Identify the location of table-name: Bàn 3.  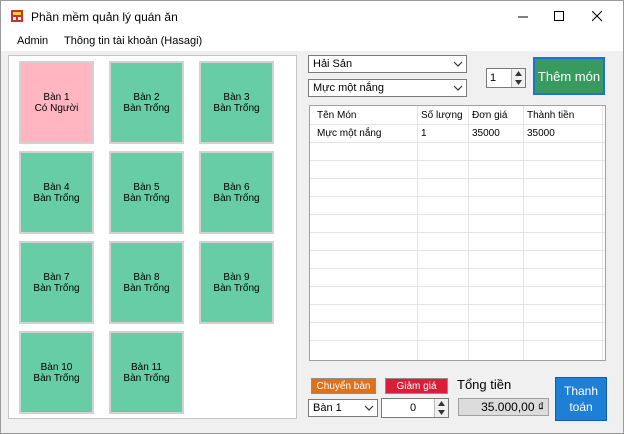
(236, 97).